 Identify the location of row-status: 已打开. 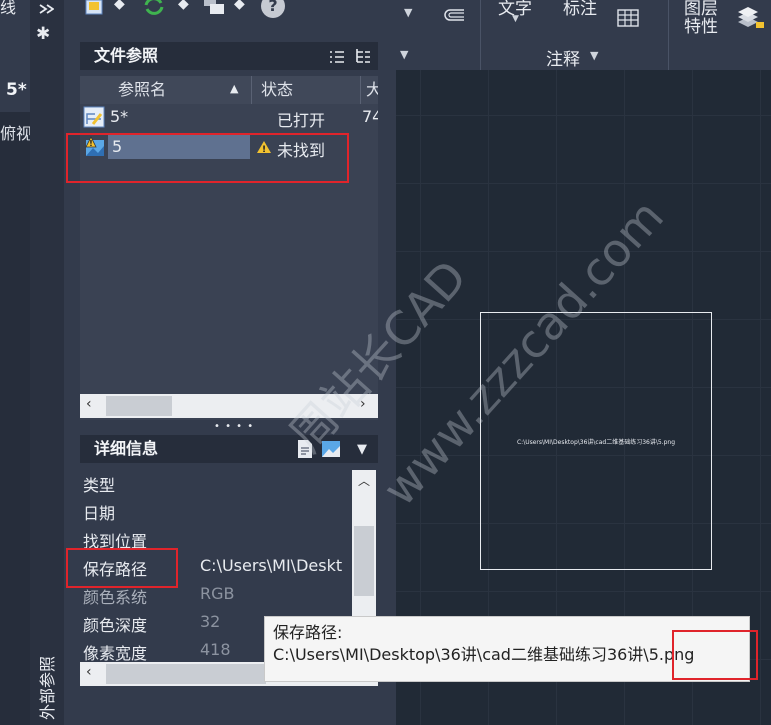
(301, 120).